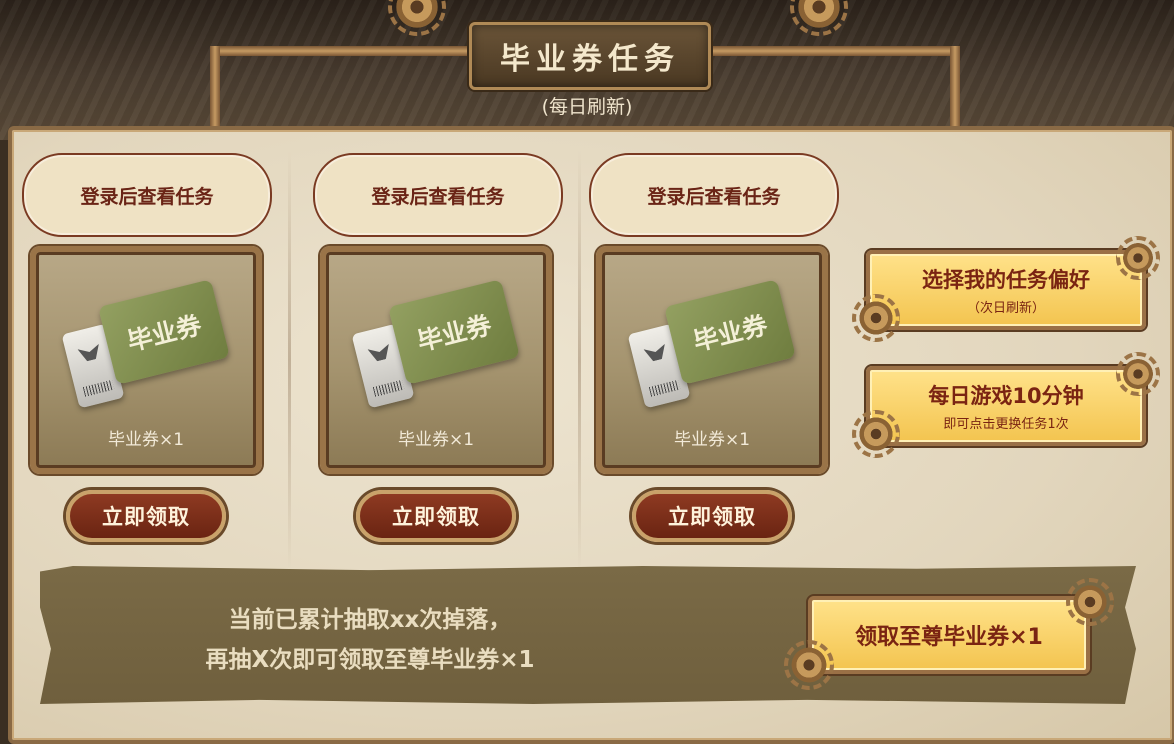  I want to click on pipe-left-horizontal, so click(343, 51).